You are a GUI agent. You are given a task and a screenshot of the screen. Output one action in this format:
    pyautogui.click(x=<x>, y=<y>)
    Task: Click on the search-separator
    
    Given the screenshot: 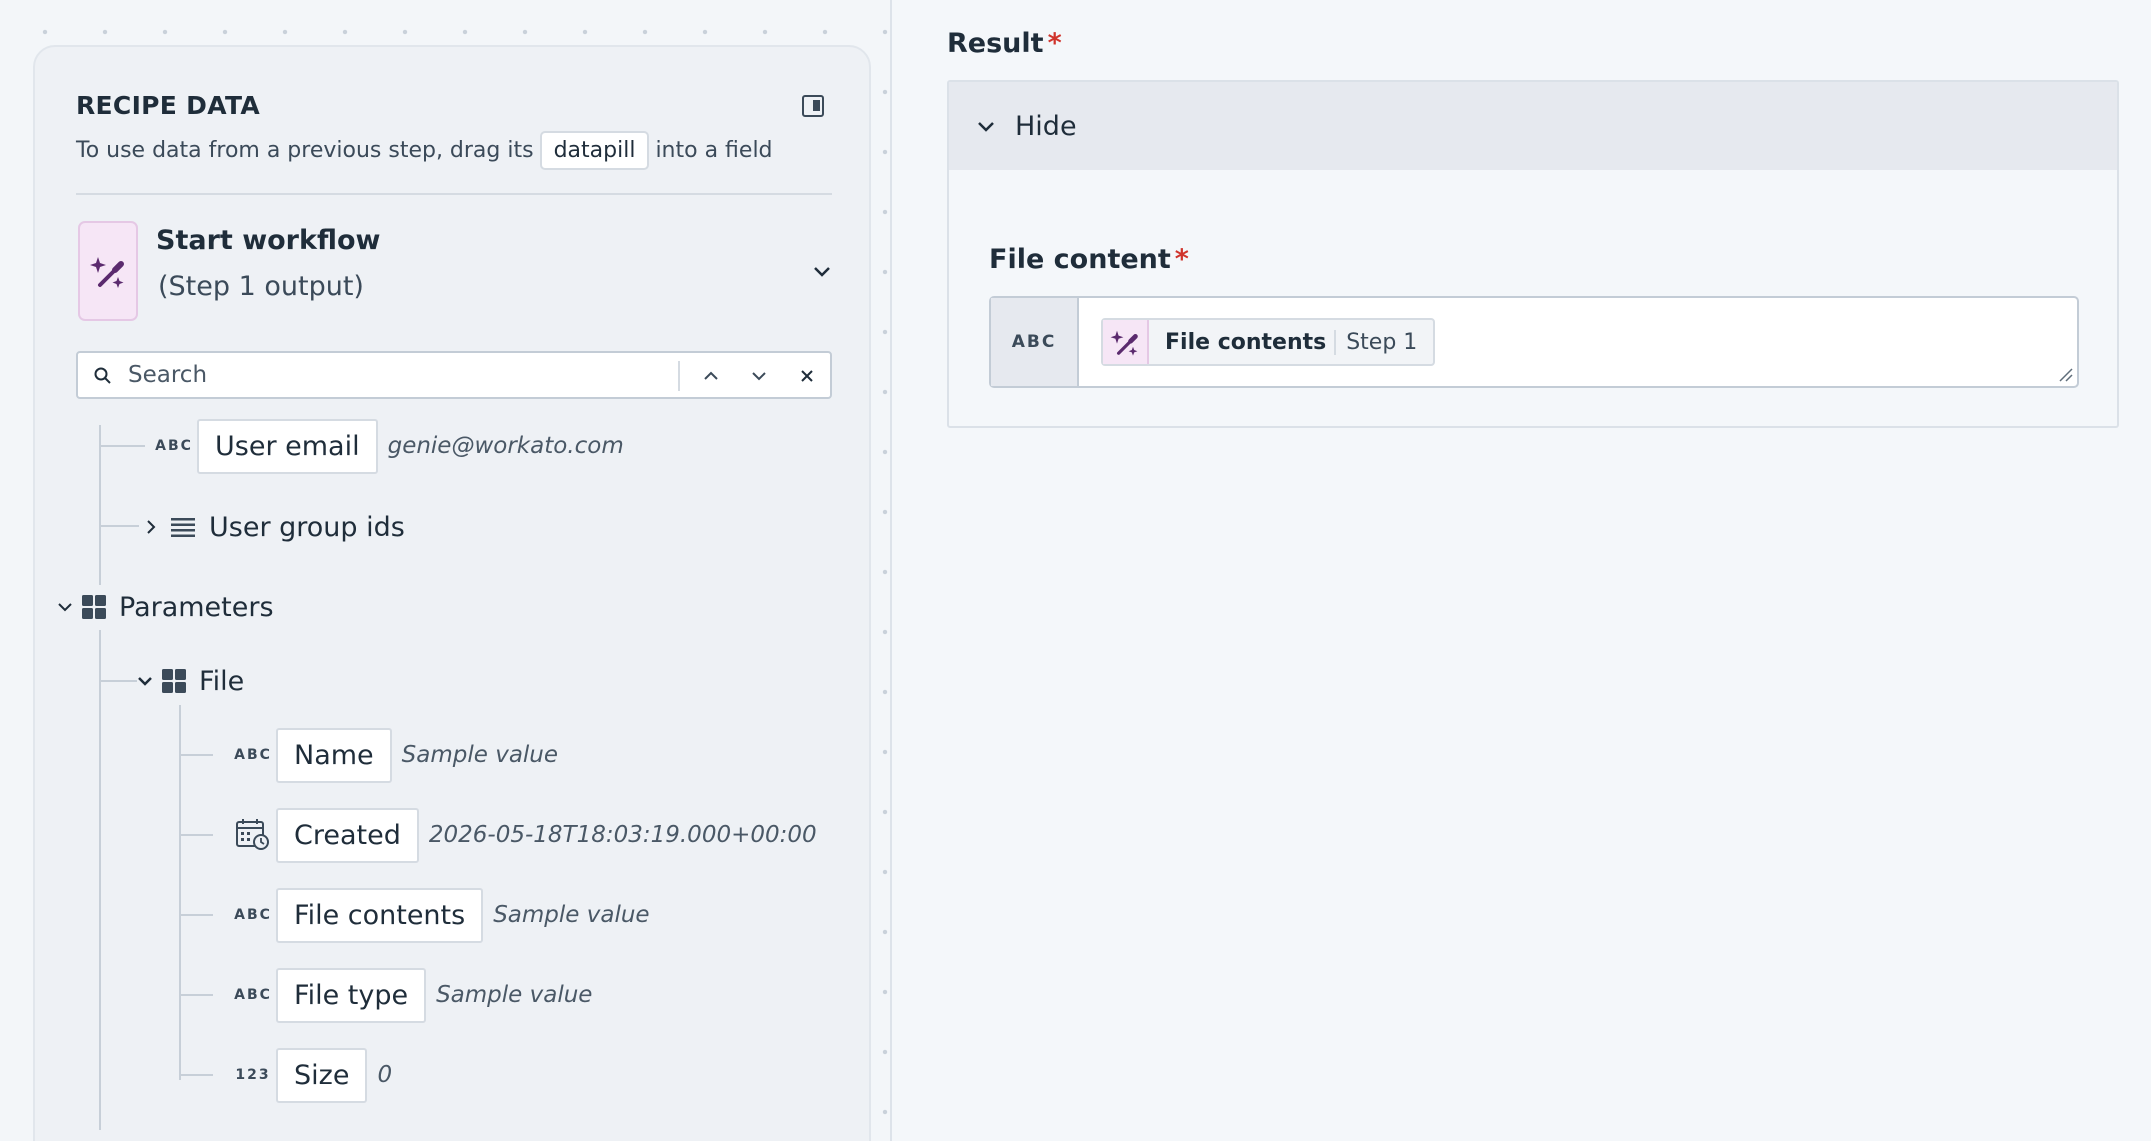 What is the action you would take?
    pyautogui.click(x=679, y=376)
    